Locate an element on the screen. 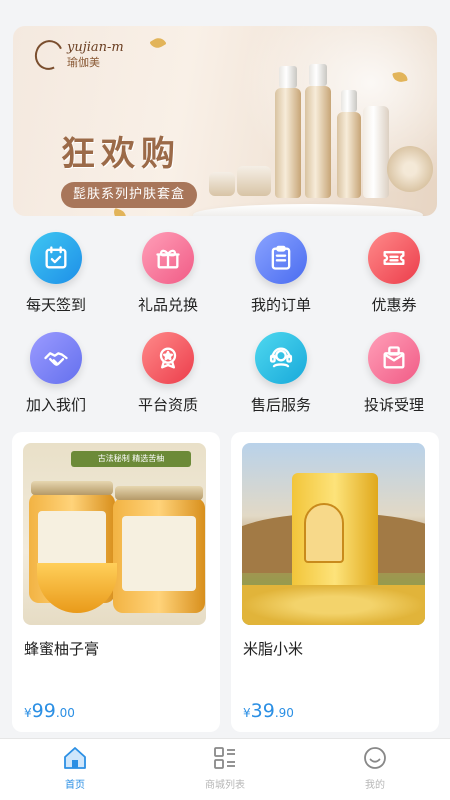  menu-join-us: 加入我们 is located at coordinates (56, 377).